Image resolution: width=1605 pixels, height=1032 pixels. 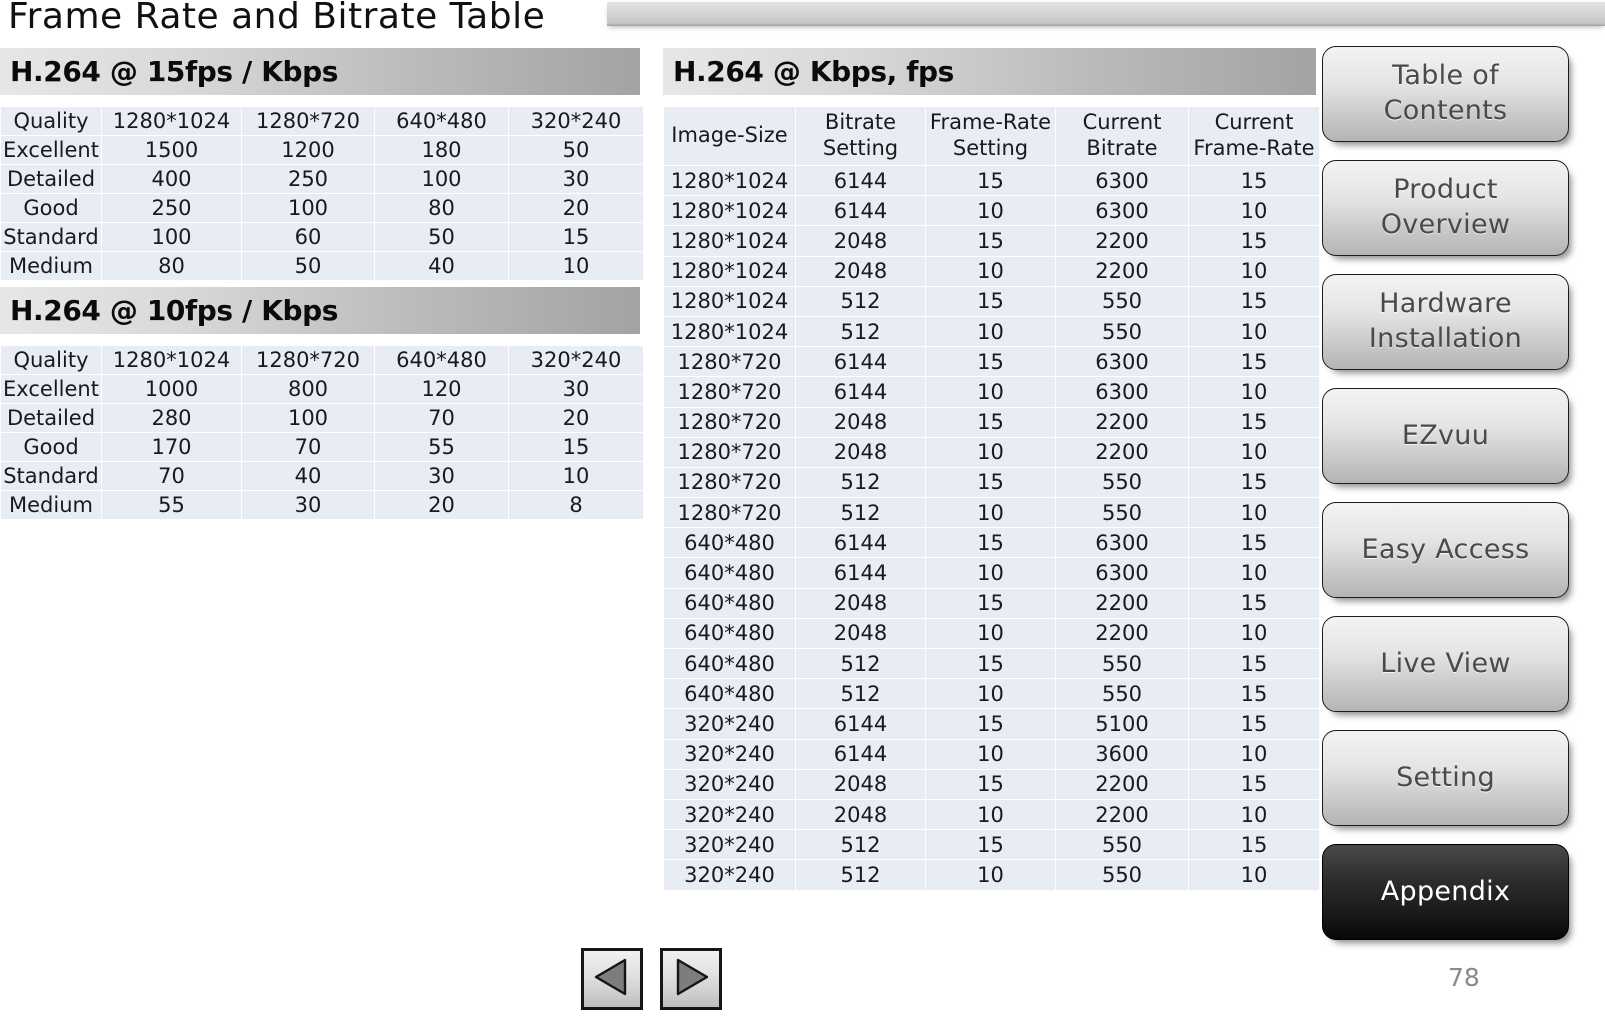 I want to click on table-row: 1280*720 2048 10 2200 10, so click(x=991, y=452).